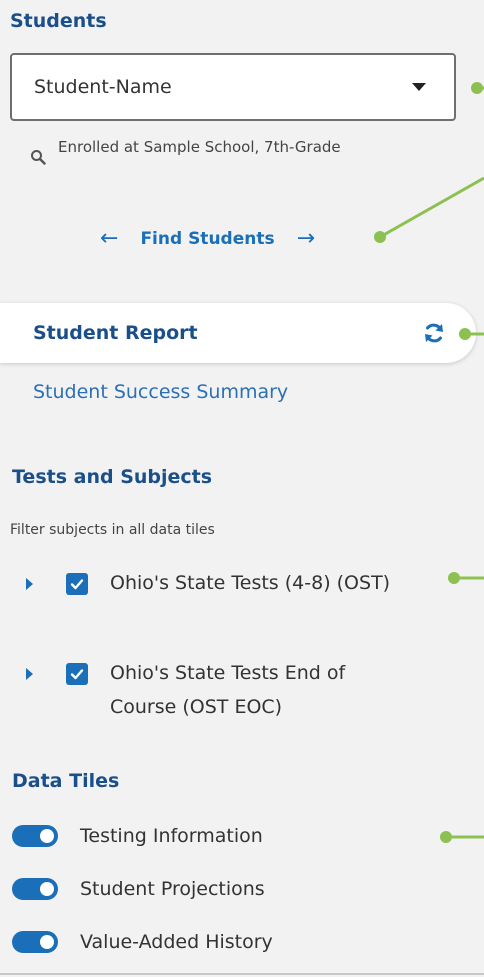 The image size is (484, 977). I want to click on find-students-nav: ← Find Students →, so click(207, 239).